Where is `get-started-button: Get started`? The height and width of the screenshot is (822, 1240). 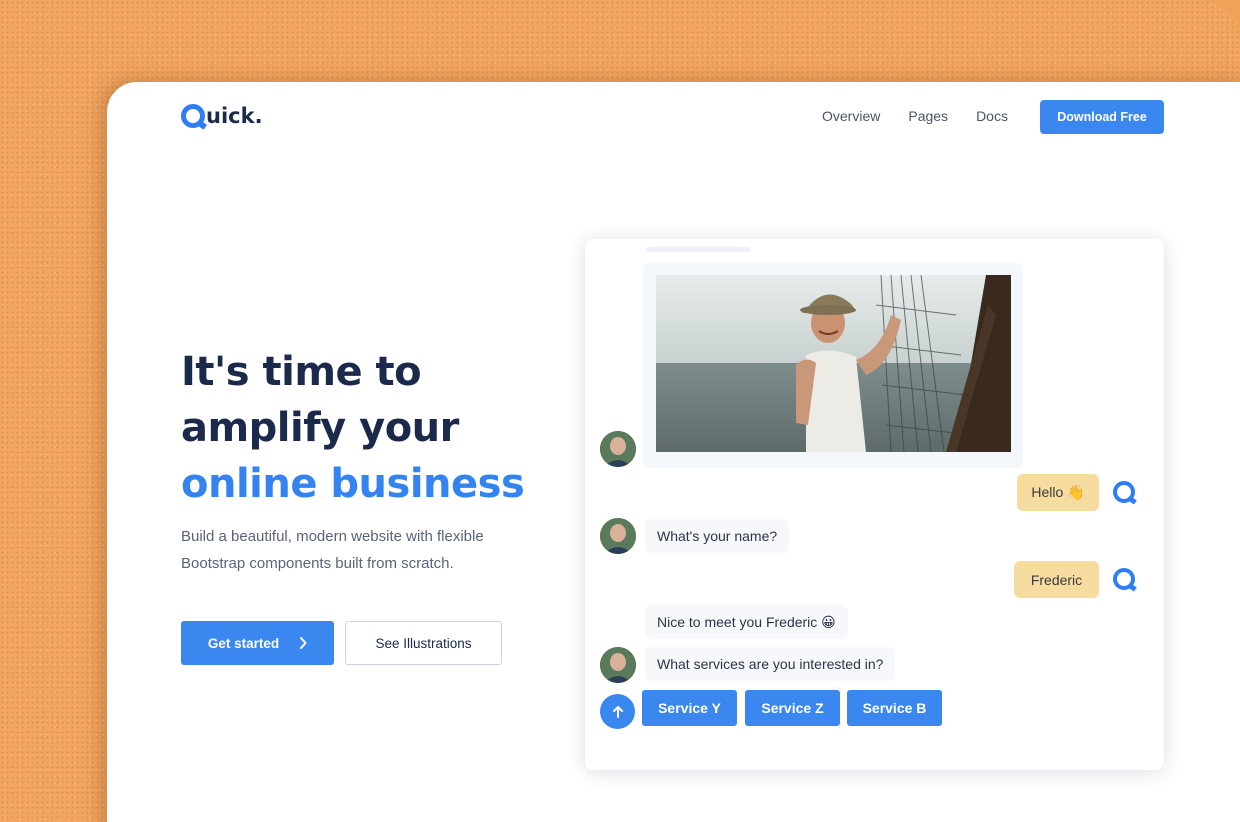 get-started-button: Get started is located at coordinates (257, 643).